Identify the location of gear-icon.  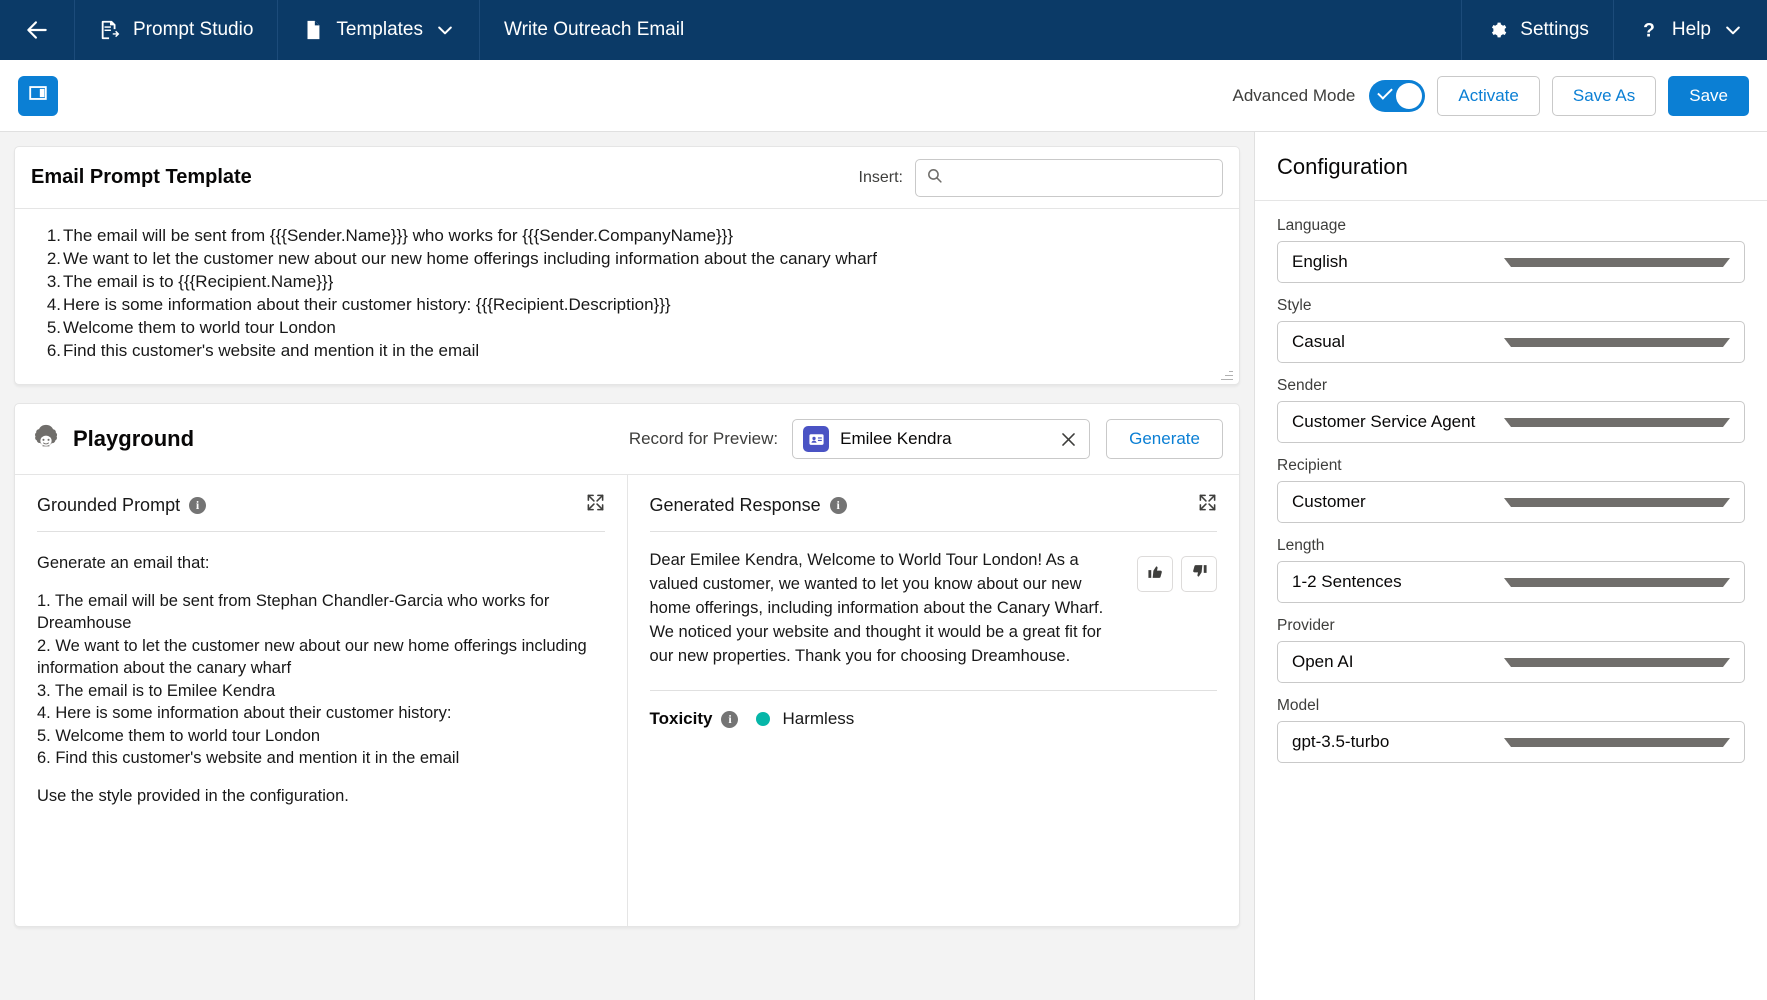
(1497, 30).